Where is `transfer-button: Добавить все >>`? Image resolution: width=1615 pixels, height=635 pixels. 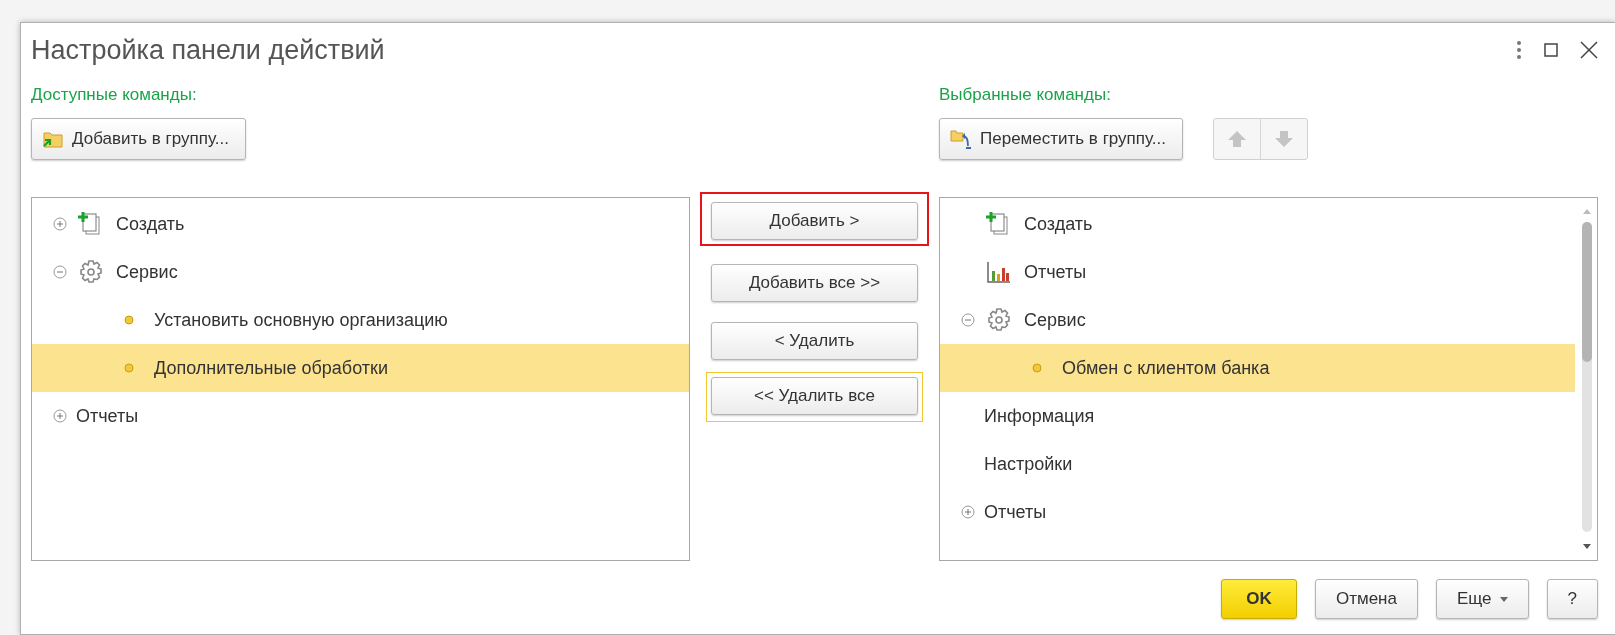
transfer-button: Добавить все >> is located at coordinates (814, 283).